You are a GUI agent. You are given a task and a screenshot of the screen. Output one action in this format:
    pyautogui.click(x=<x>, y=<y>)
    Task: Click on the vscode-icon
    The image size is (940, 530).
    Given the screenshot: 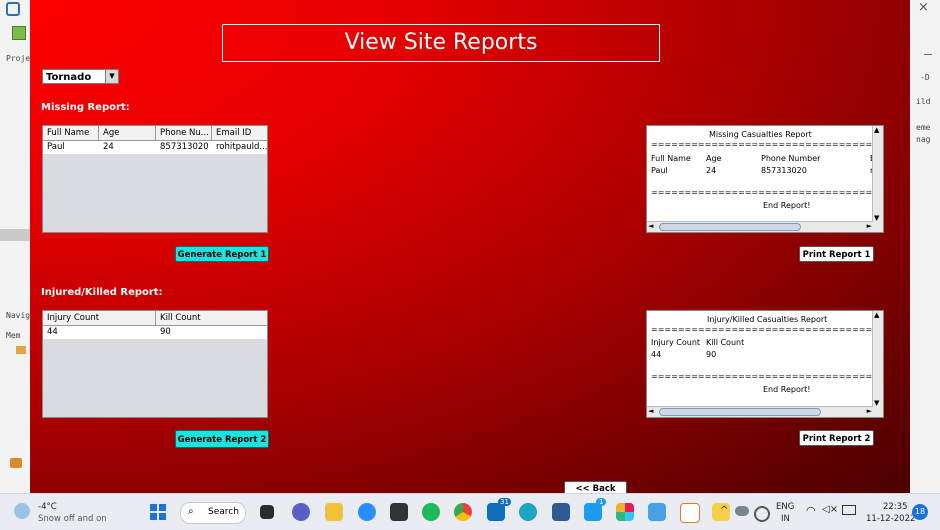 What is the action you would take?
    pyautogui.click(x=561, y=512)
    